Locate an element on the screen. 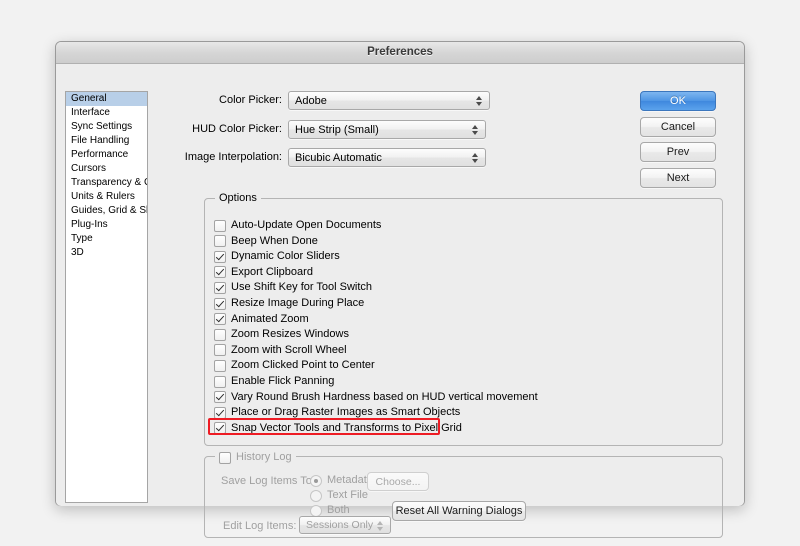 This screenshot has width=800, height=546. checkbox-row-use-shift-key-for-tool-switch: Use Shift Key for Tool Switch is located at coordinates (293, 287).